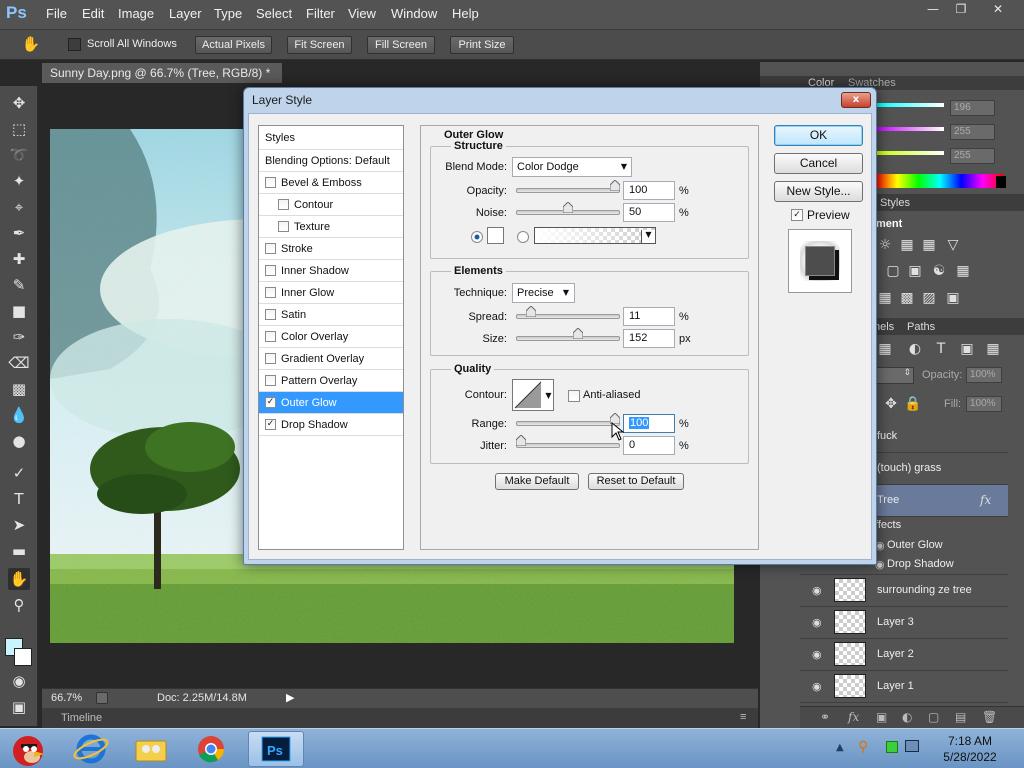 This screenshot has width=1024, height=768. I want to click on restore-button: ❐, so click(961, 11).